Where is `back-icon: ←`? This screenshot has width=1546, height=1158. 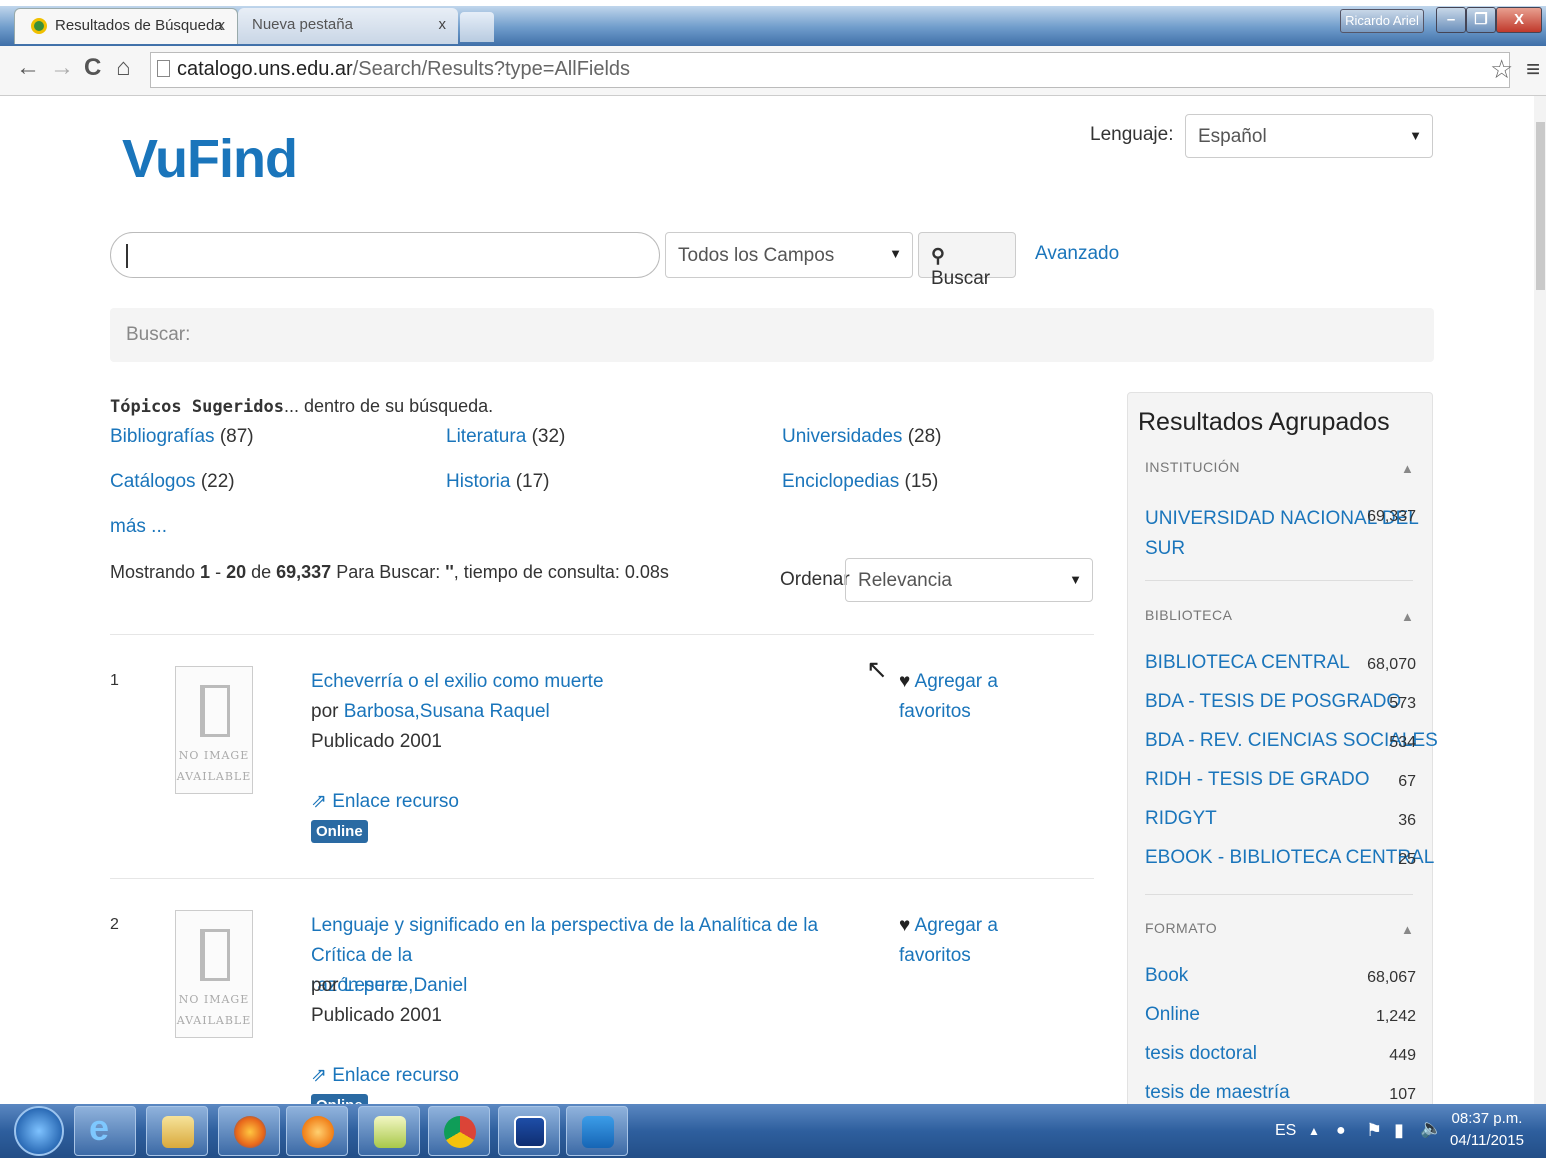
back-icon: ← is located at coordinates (28, 68).